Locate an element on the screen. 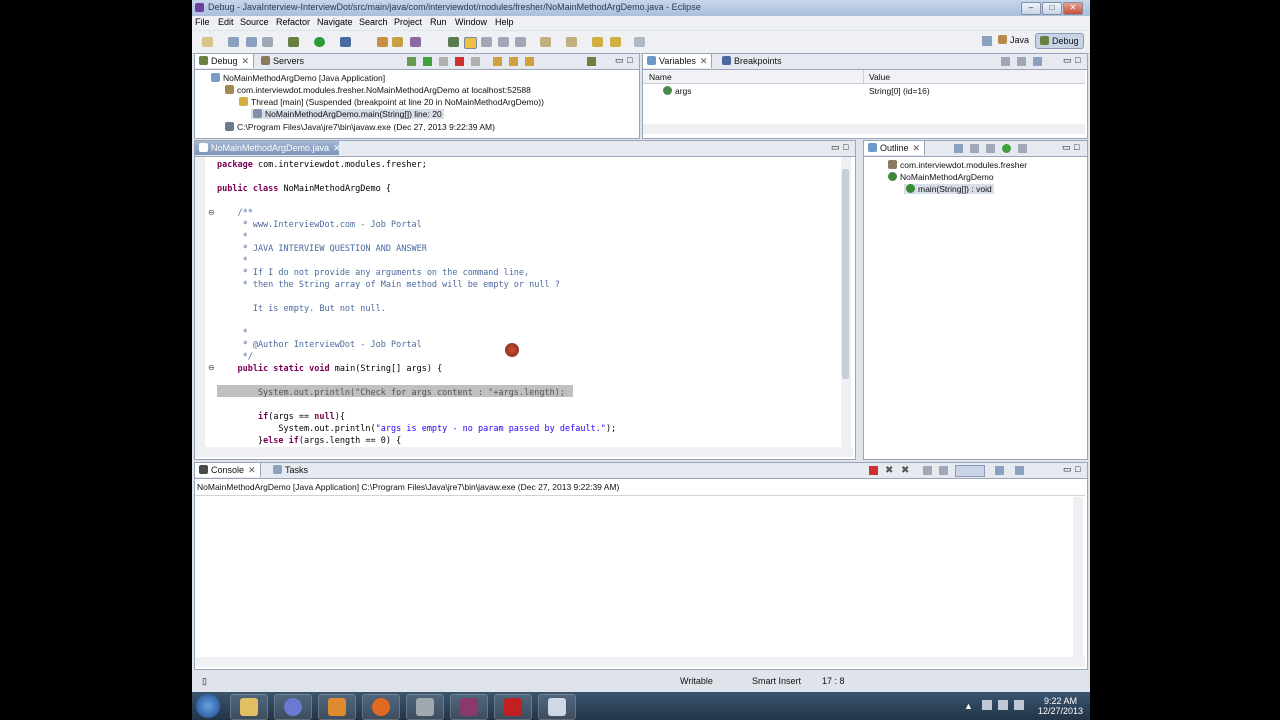  perspective-java: Java is located at coordinates (1013, 40).